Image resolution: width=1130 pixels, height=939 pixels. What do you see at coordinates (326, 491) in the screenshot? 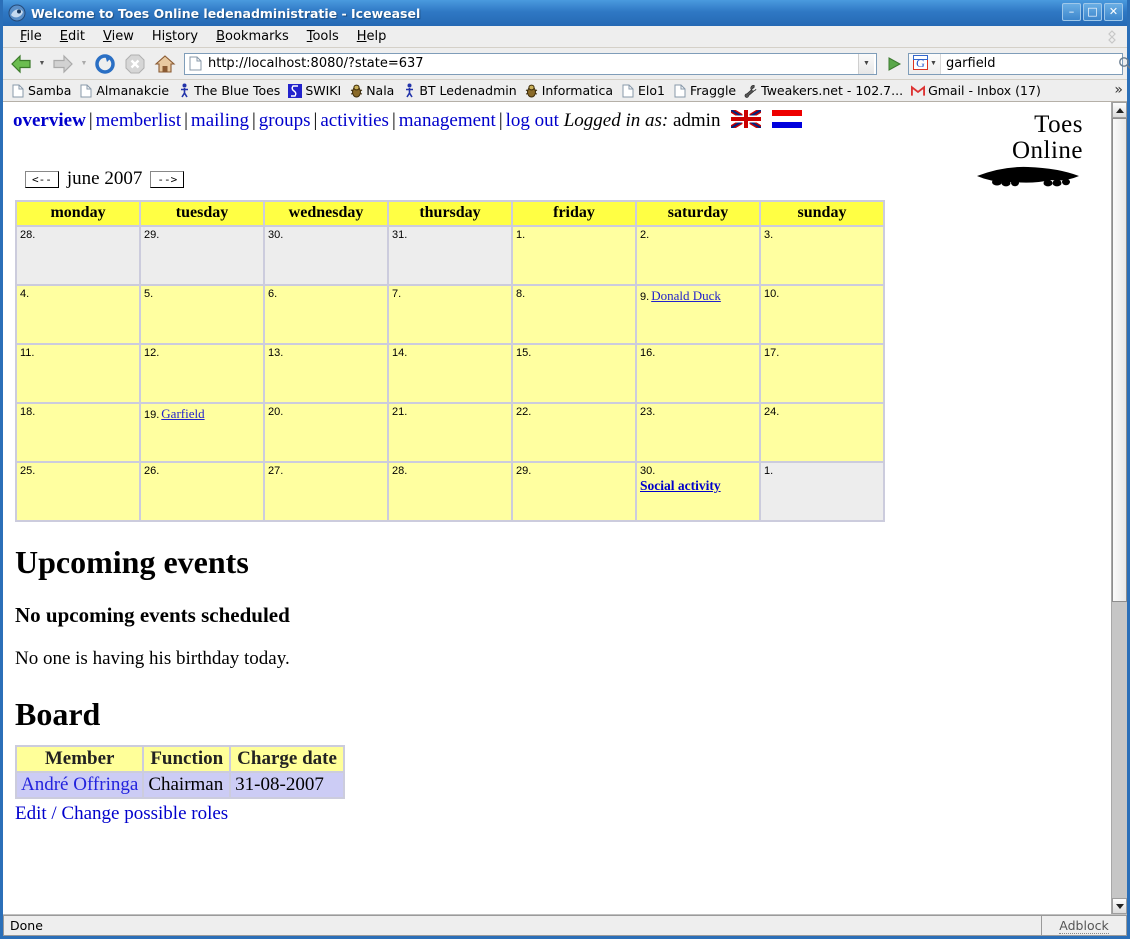
I see `calendar-day-cell: 27.` at bounding box center [326, 491].